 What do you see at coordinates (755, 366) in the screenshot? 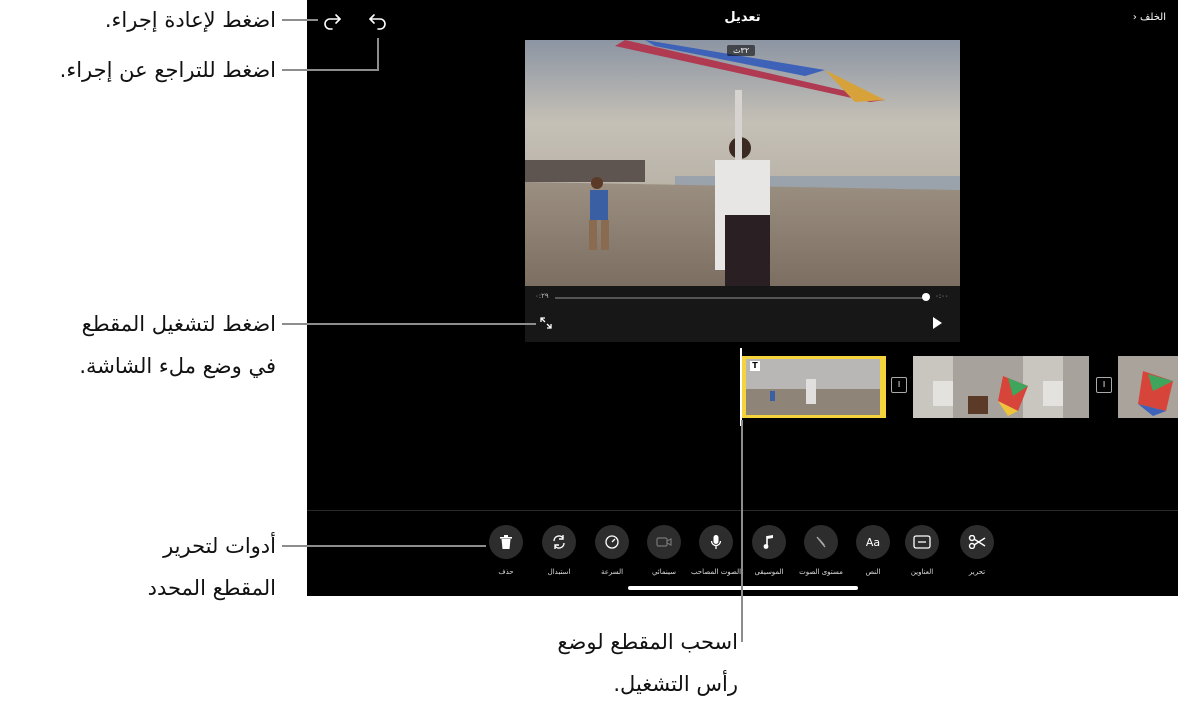
I see `title-badge: T` at bounding box center [755, 366].